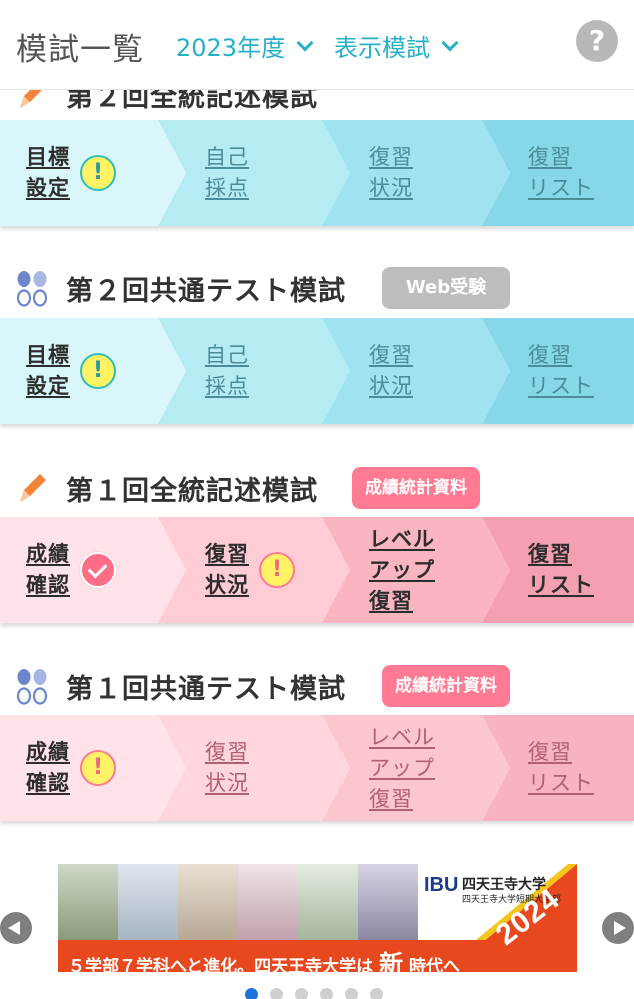 The height and width of the screenshot is (999, 634). I want to click on step-result-check: 成績 確認 !, so click(71, 768).